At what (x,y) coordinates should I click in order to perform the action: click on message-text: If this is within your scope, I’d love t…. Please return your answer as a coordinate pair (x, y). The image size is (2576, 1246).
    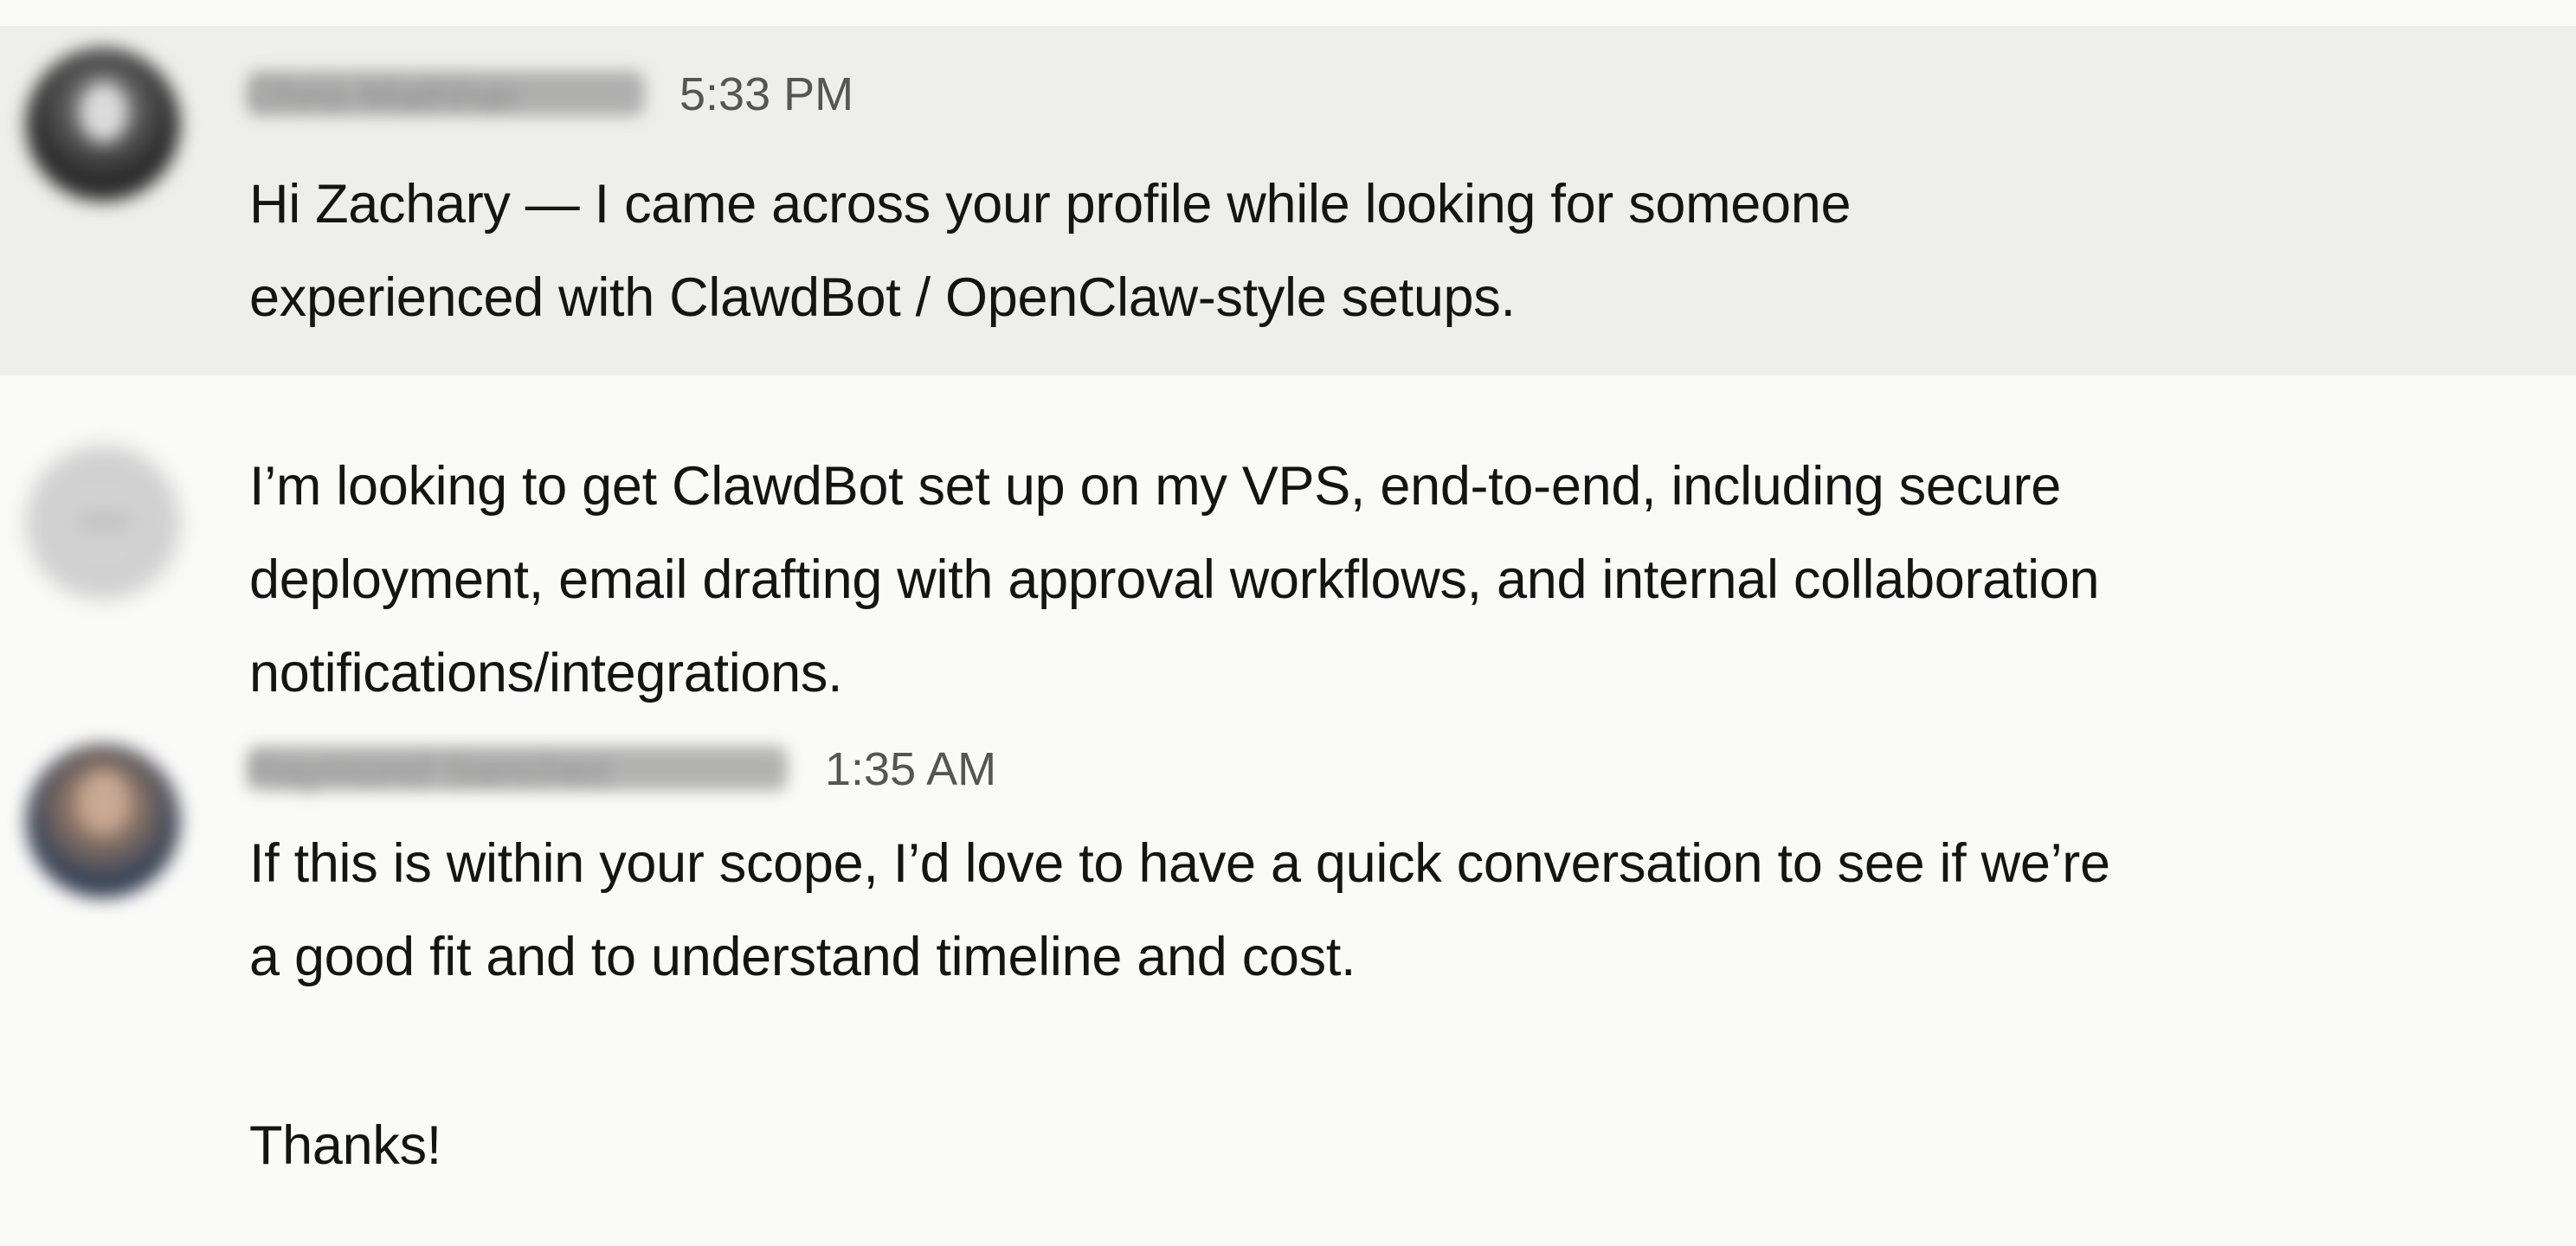
    Looking at the image, I should click on (1179, 911).